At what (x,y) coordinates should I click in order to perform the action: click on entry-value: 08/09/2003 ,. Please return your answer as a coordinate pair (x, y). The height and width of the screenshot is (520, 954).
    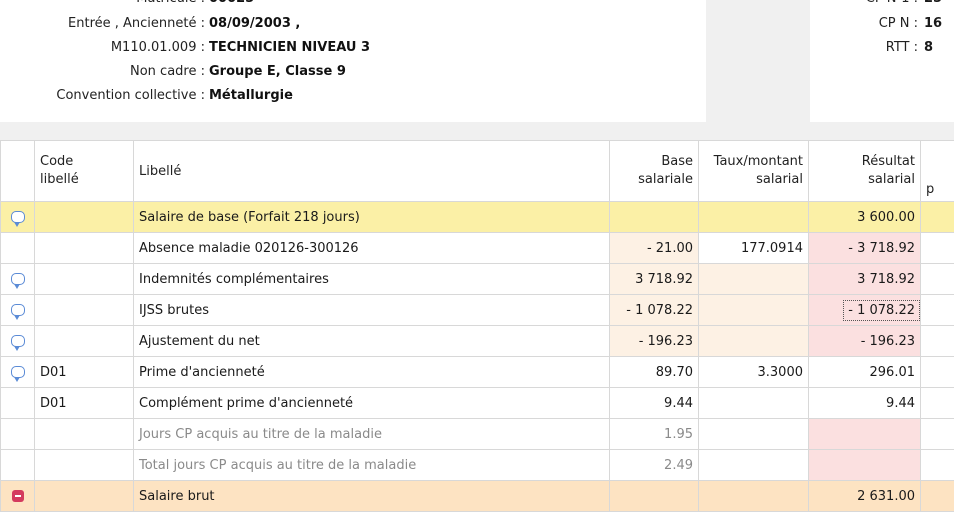
    Looking at the image, I should click on (255, 23).